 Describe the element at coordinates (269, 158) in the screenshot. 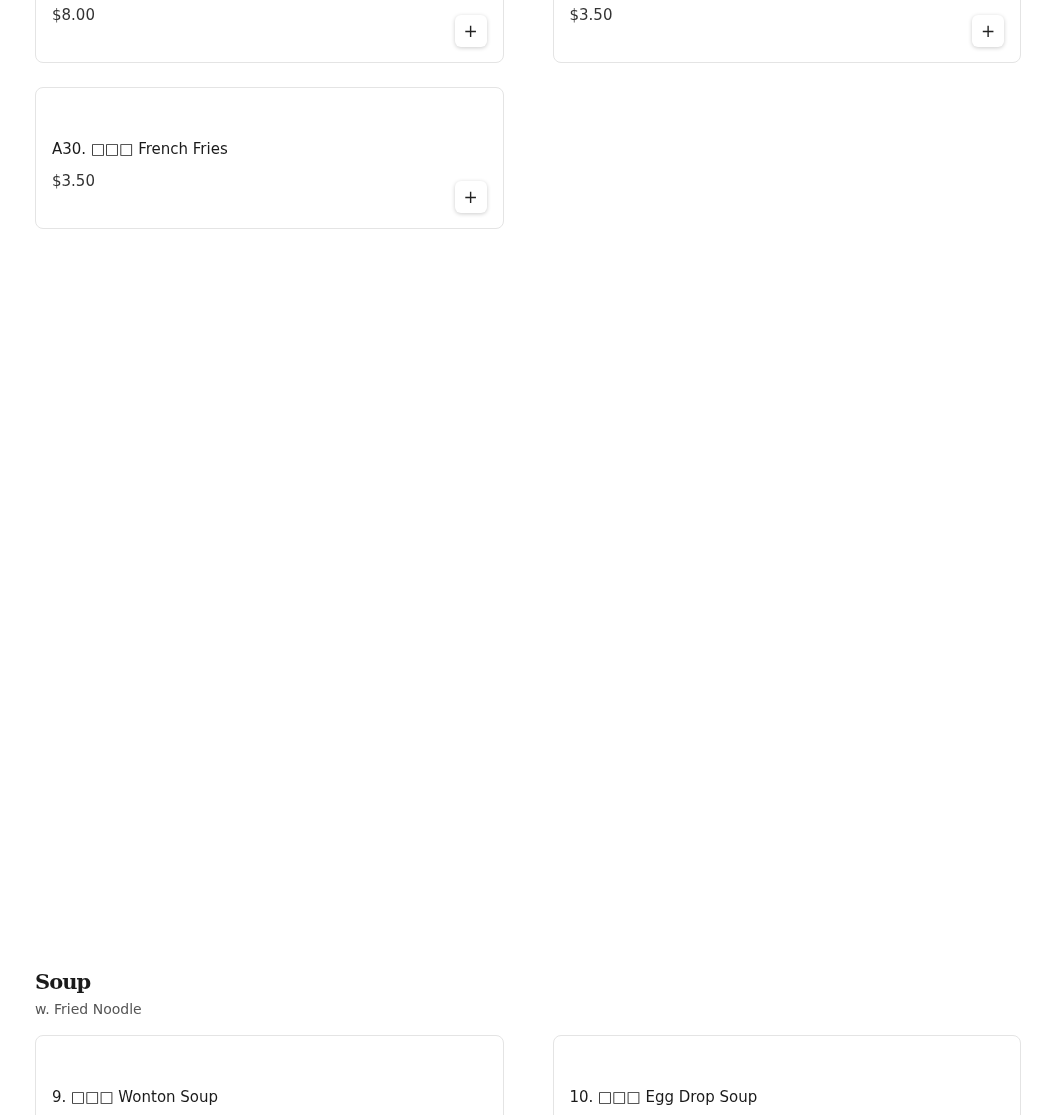

I see `menu-item-card: A30. □□□ French Fries $3.50 +` at that location.